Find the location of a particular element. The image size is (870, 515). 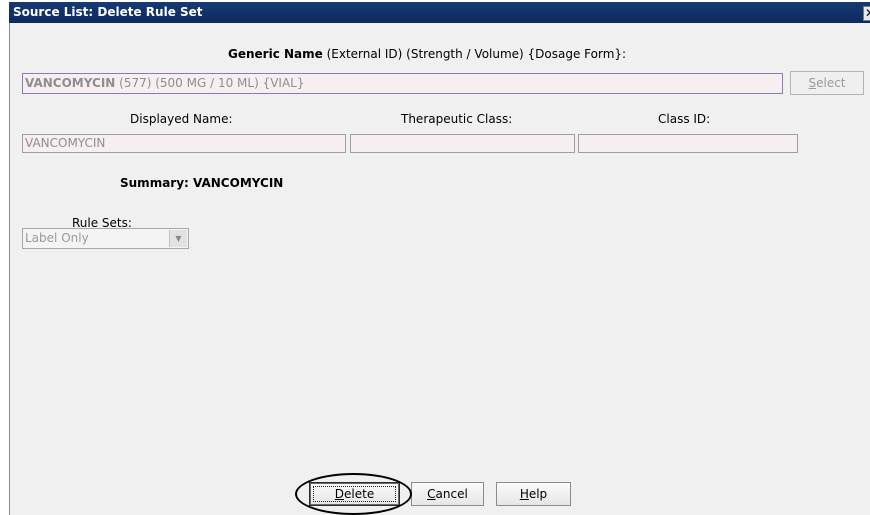

close-icon: ✕ is located at coordinates (866, 13).